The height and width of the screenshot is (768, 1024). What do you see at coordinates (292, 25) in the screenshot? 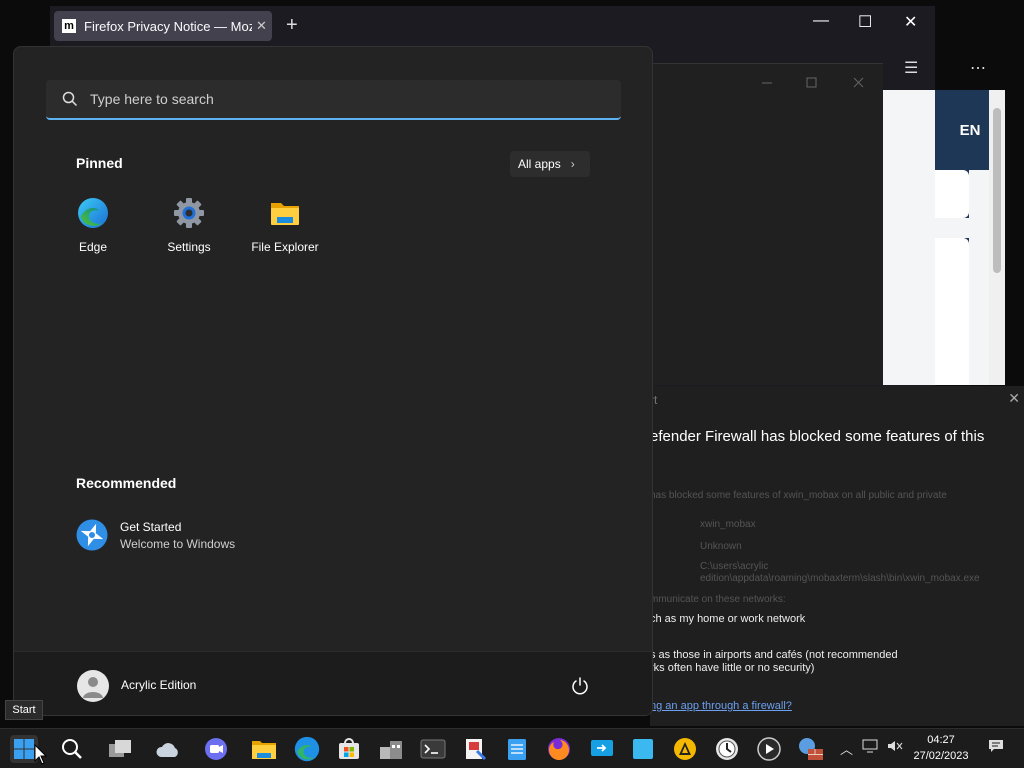
I see `new-tab-button: +` at bounding box center [292, 25].